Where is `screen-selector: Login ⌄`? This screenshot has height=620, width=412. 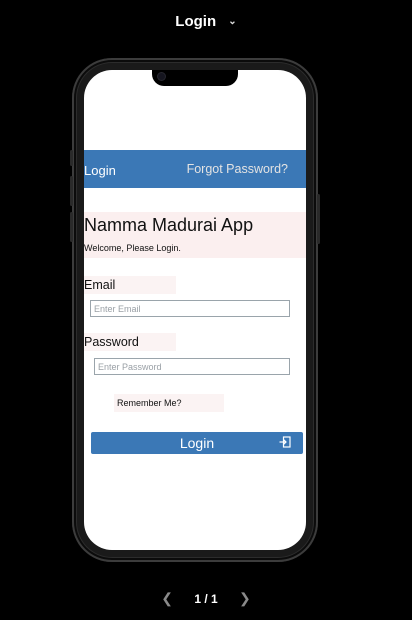
screen-selector: Login ⌄ is located at coordinates (206, 23).